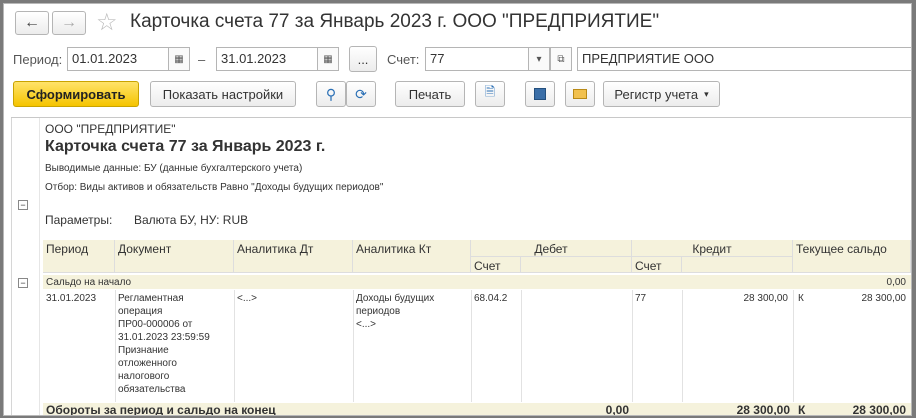  I want to click on document-line: операция, so click(140, 311).